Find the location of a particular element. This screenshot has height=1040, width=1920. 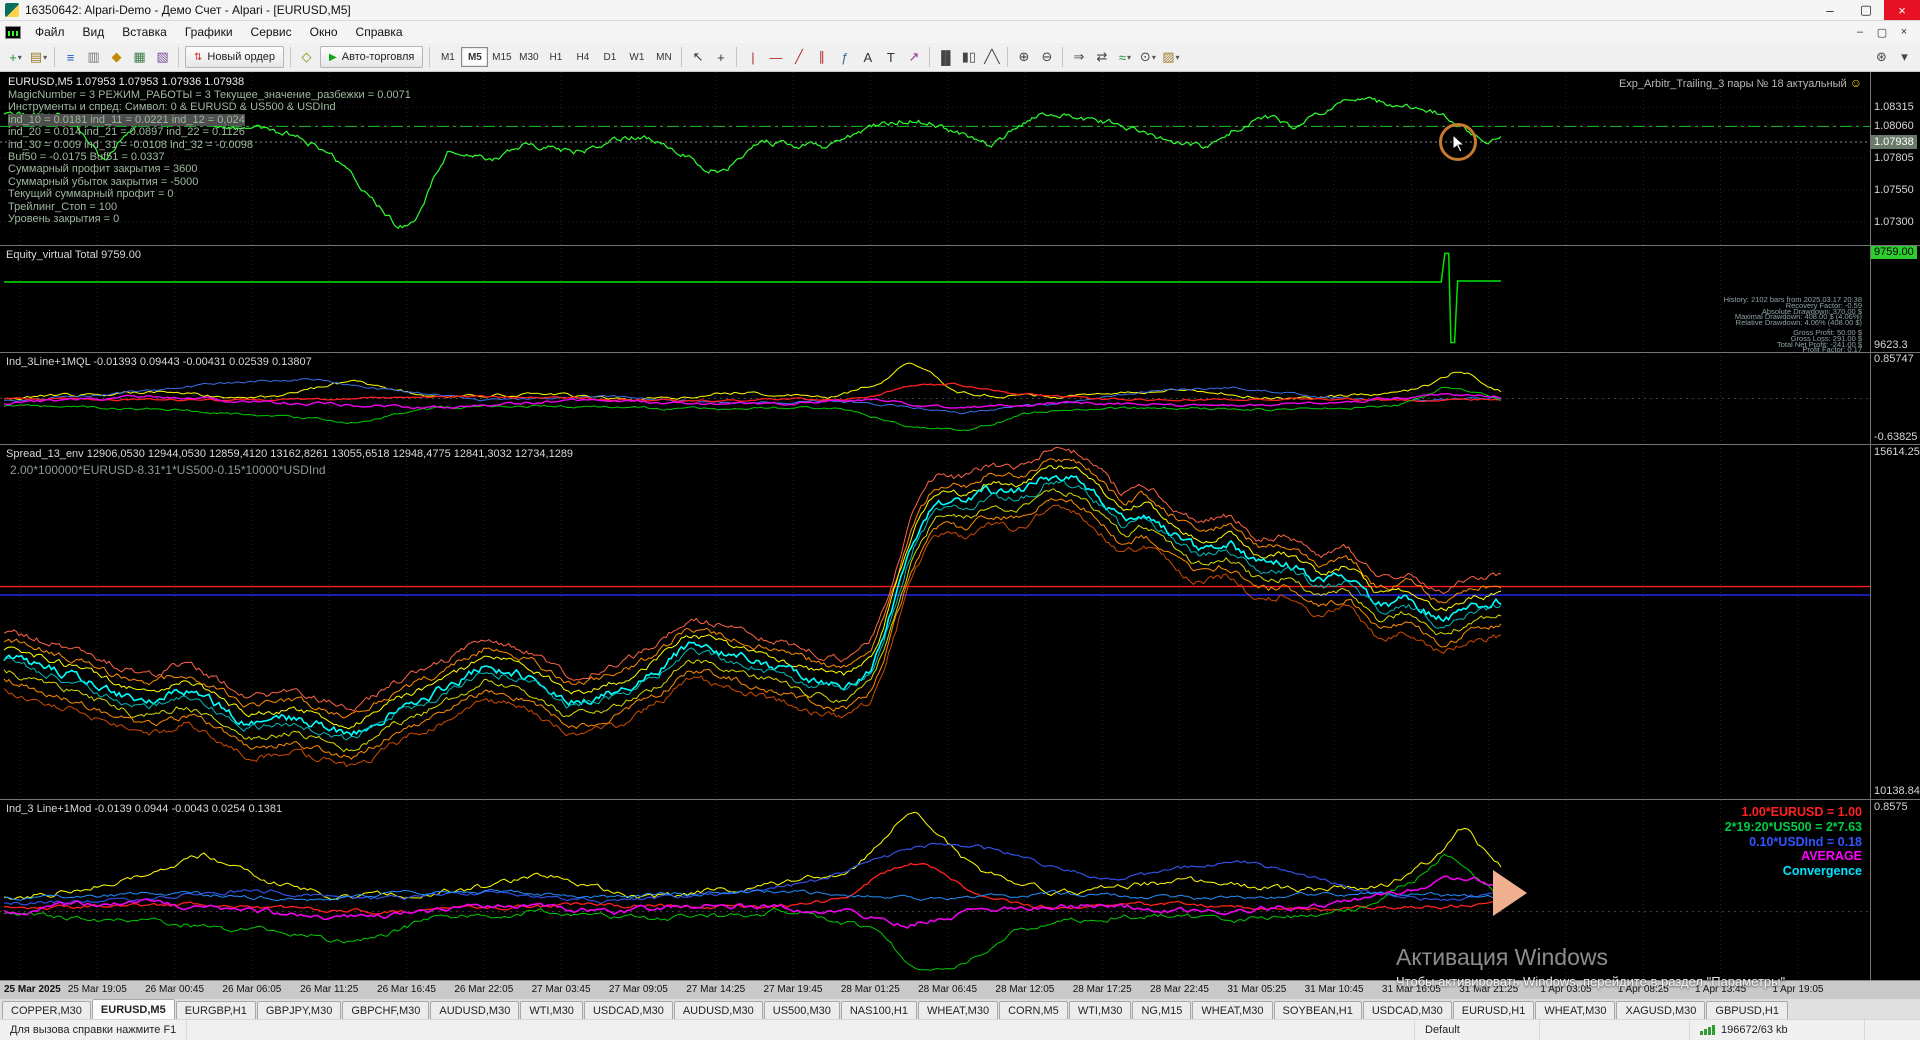

chart-shift-icon: ⇄ is located at coordinates (1101, 57).